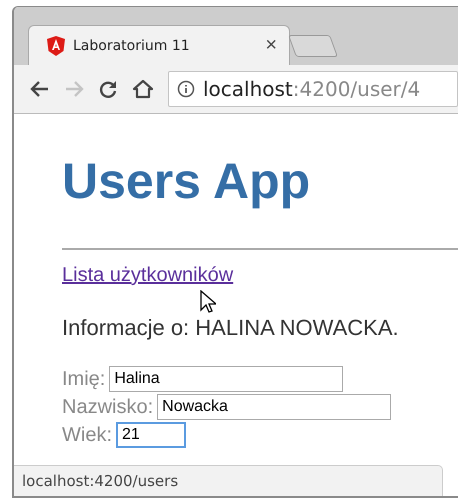 The height and width of the screenshot is (501, 458). Describe the element at coordinates (208, 302) in the screenshot. I see `mouse-cursor-icon` at that location.